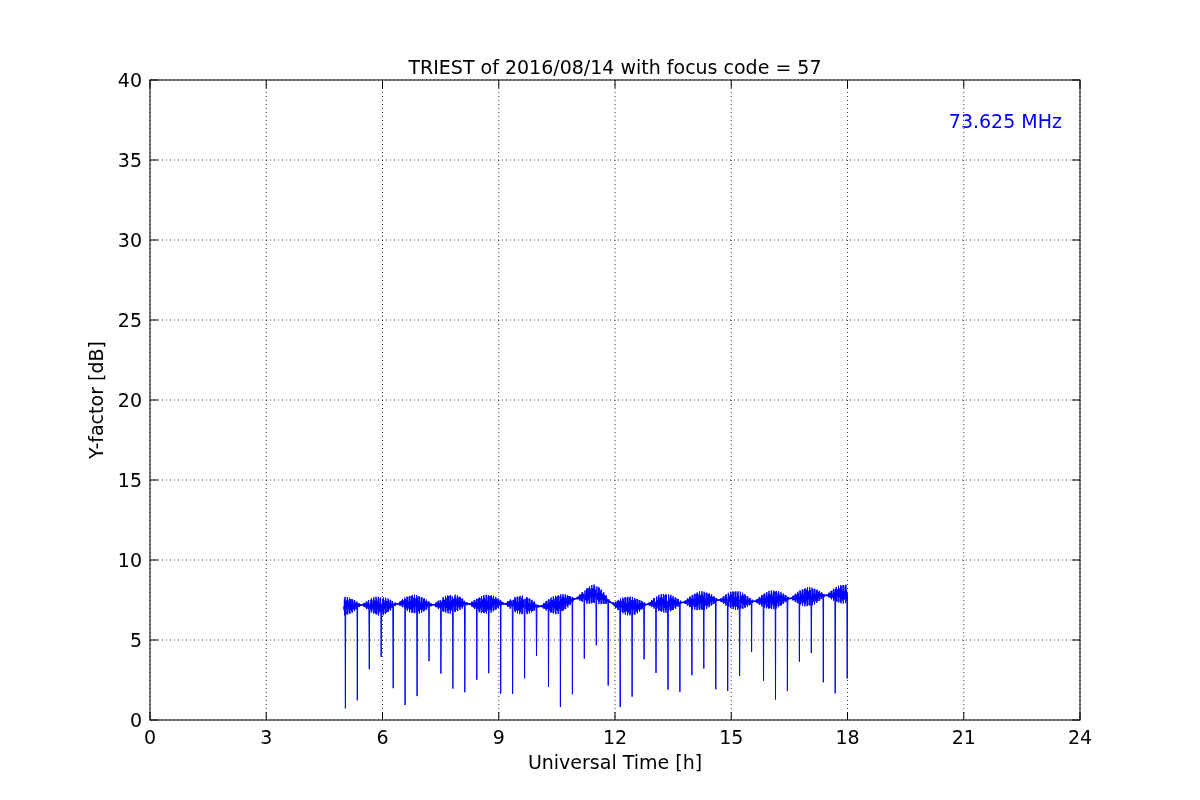 This screenshot has height=800, width=1200. What do you see at coordinates (1080, 737) in the screenshot?
I see `x-tick-label: 24` at bounding box center [1080, 737].